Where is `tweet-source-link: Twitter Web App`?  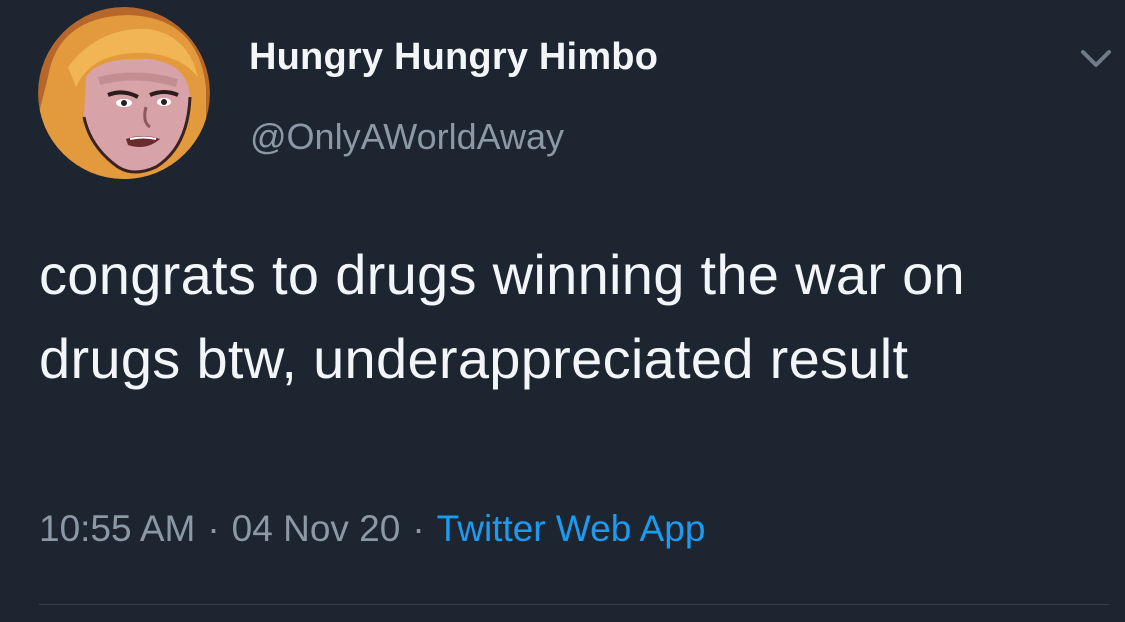 tweet-source-link: Twitter Web App is located at coordinates (571, 528).